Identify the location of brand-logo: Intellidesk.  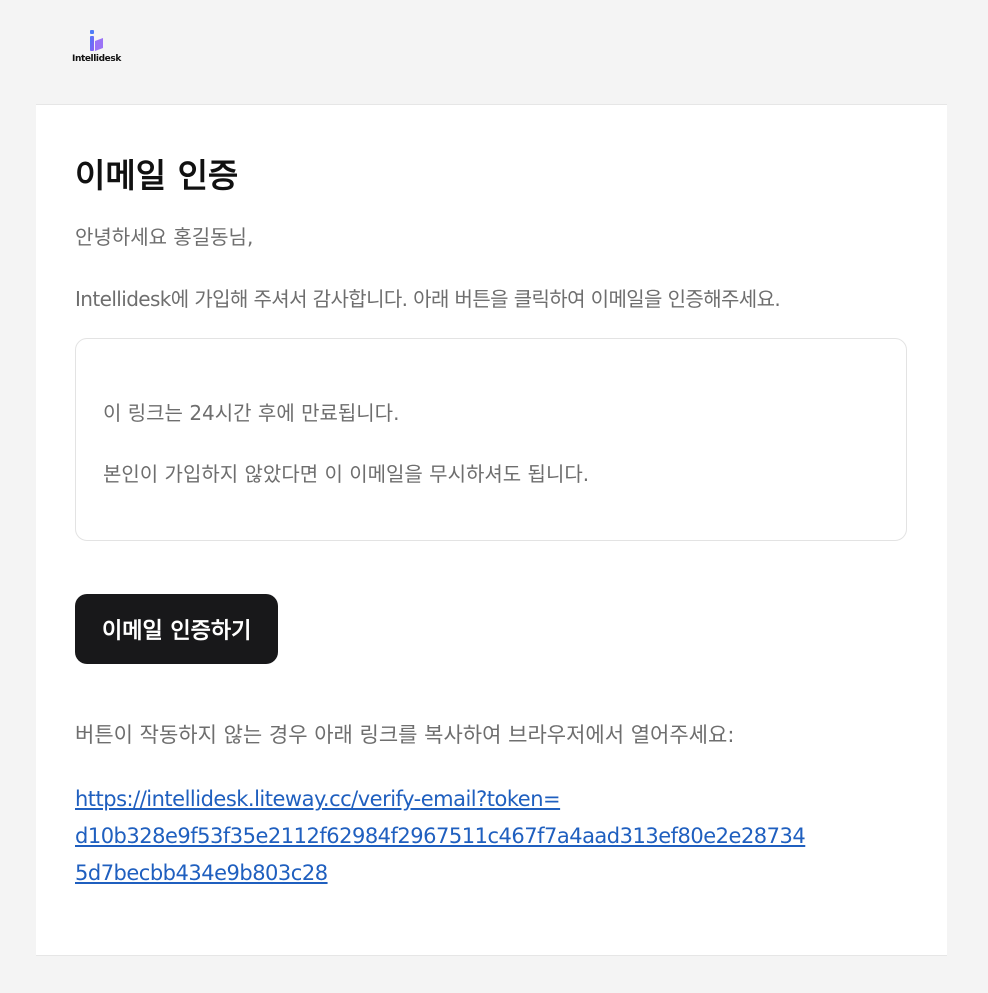
(96, 49).